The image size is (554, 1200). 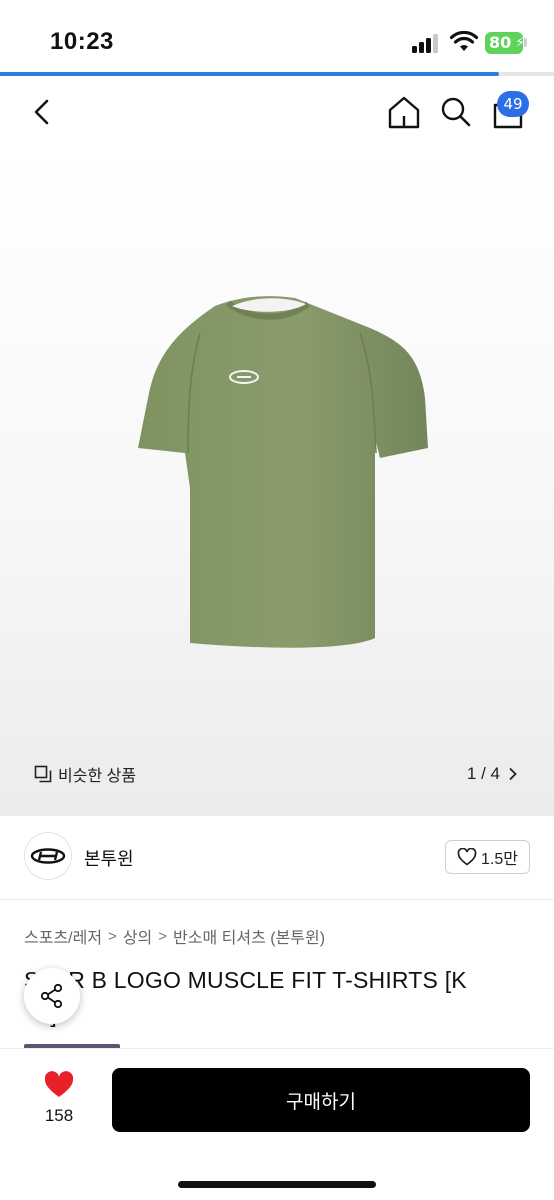 I want to click on cellular-signal-icon, so click(x=426, y=43).